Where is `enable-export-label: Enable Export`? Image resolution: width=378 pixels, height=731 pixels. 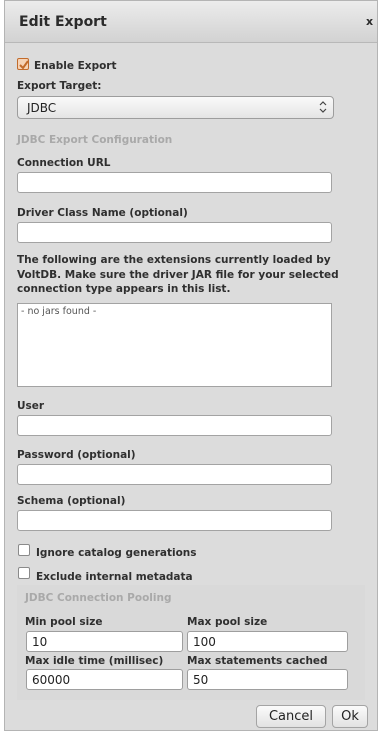 enable-export-label: Enable Export is located at coordinates (75, 66).